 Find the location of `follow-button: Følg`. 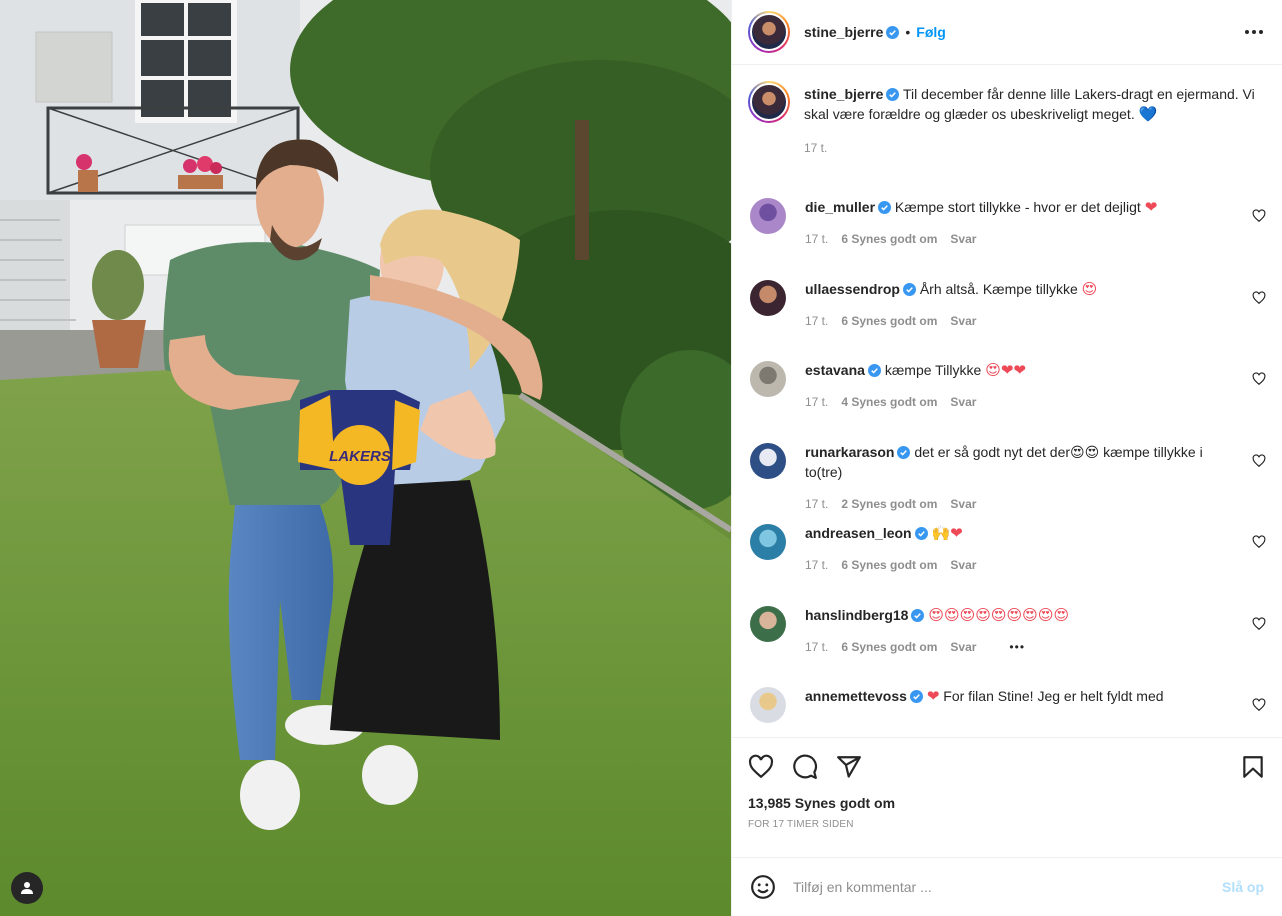

follow-button: Følg is located at coordinates (931, 32).